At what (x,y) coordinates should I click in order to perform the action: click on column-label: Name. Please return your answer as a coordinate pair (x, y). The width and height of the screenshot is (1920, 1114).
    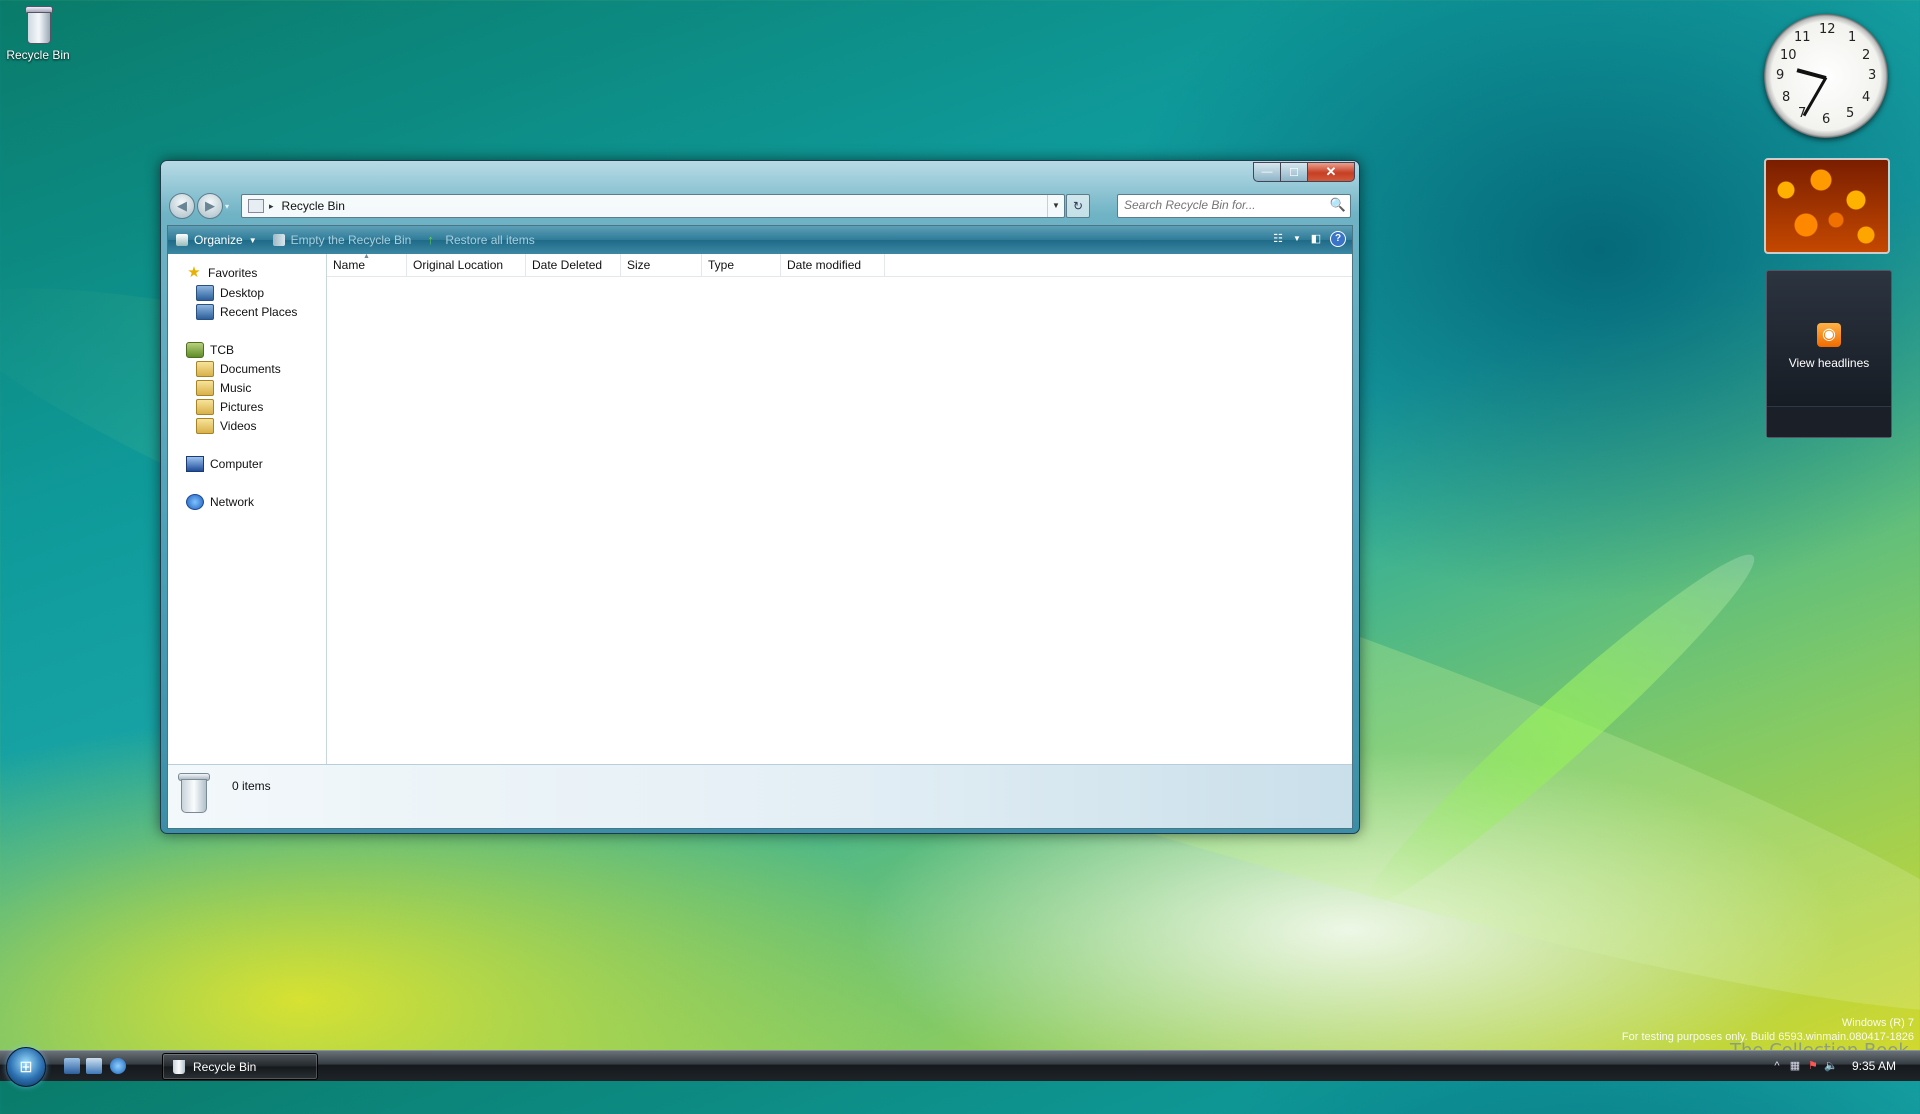
    Looking at the image, I should click on (349, 265).